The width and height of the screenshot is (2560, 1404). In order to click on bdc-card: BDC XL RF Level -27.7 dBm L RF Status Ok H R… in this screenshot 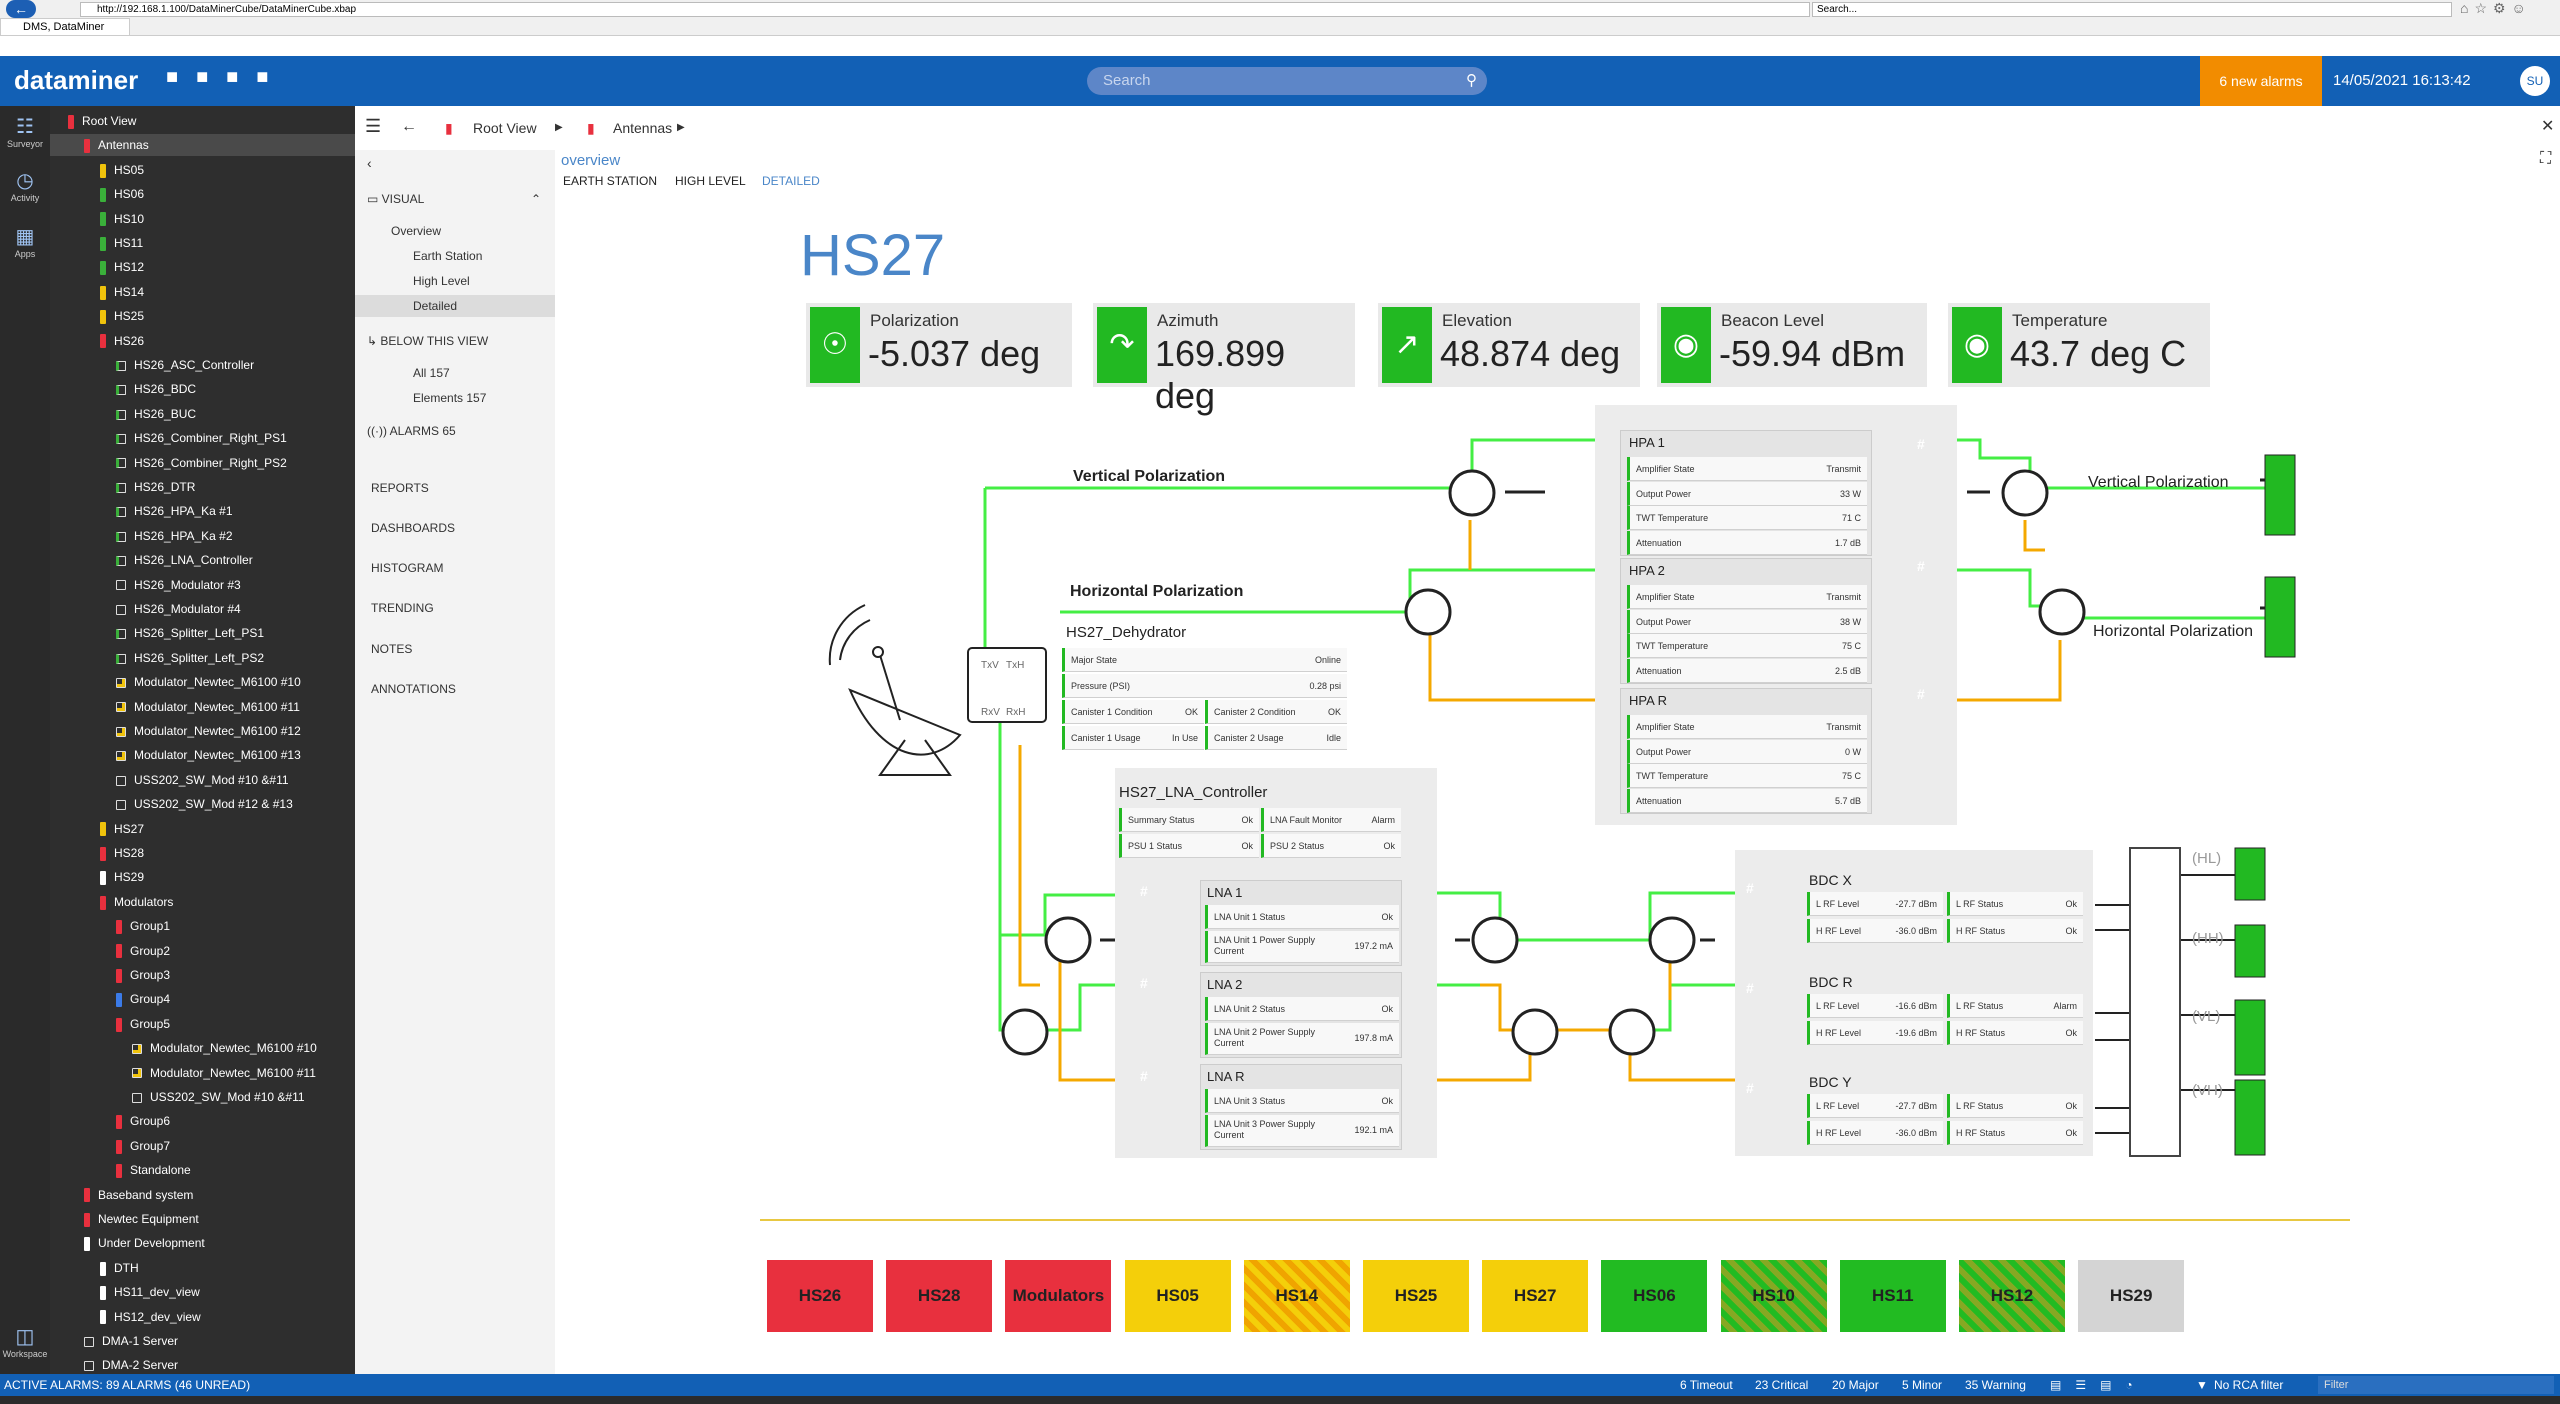, I will do `click(1947, 908)`.